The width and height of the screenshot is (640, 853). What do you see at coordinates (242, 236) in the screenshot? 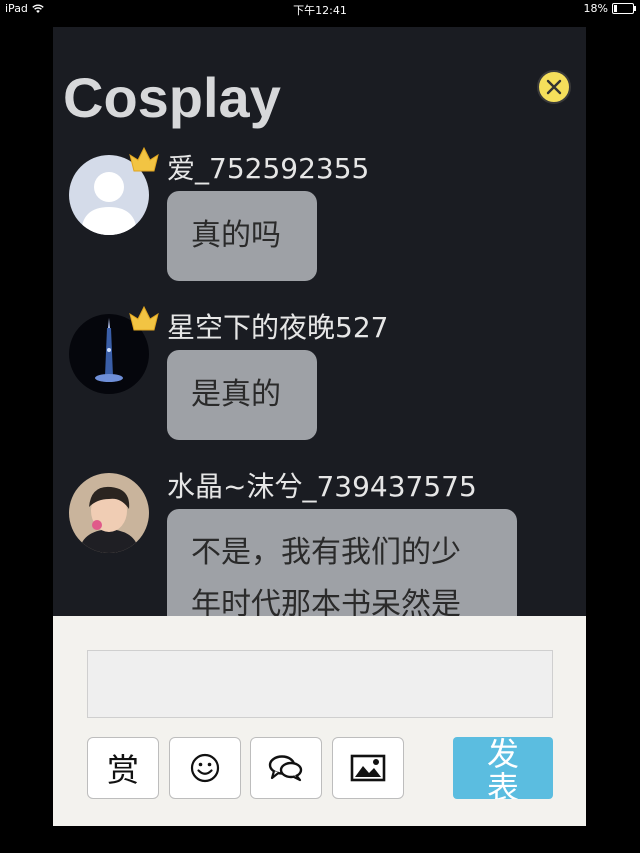
I see `message-bubble: 真的吗` at bounding box center [242, 236].